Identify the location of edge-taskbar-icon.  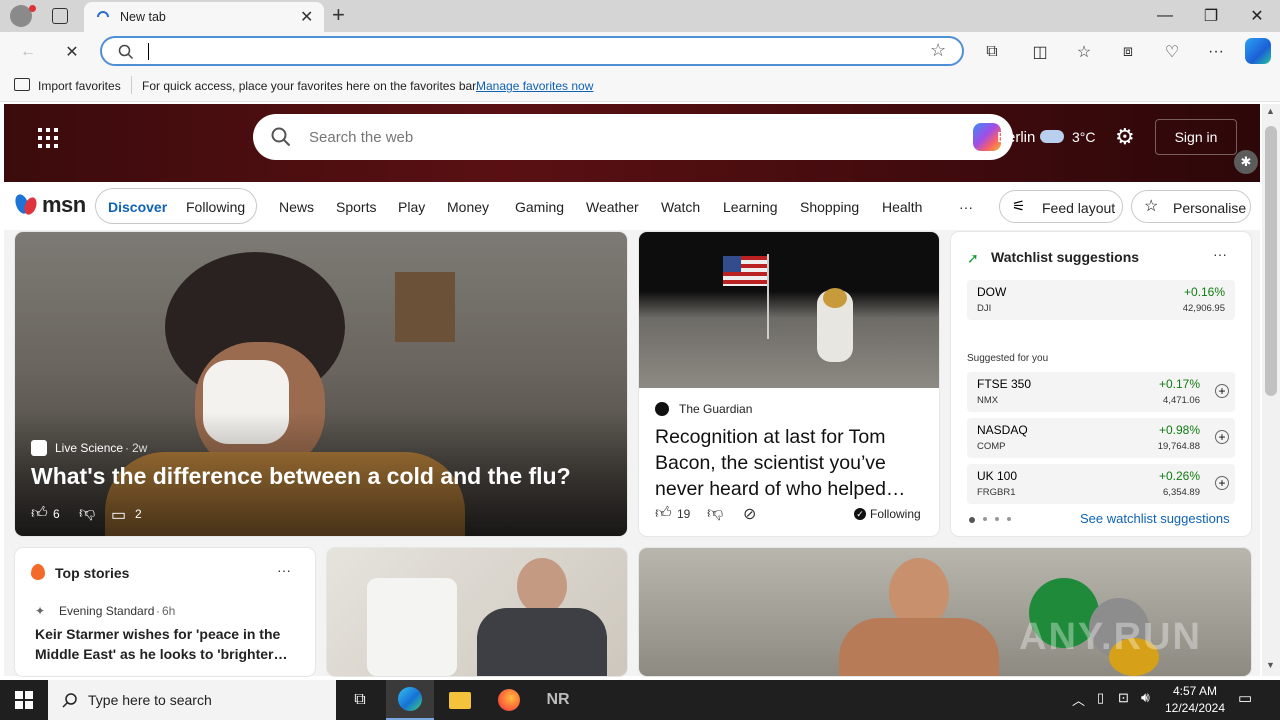
(410, 700).